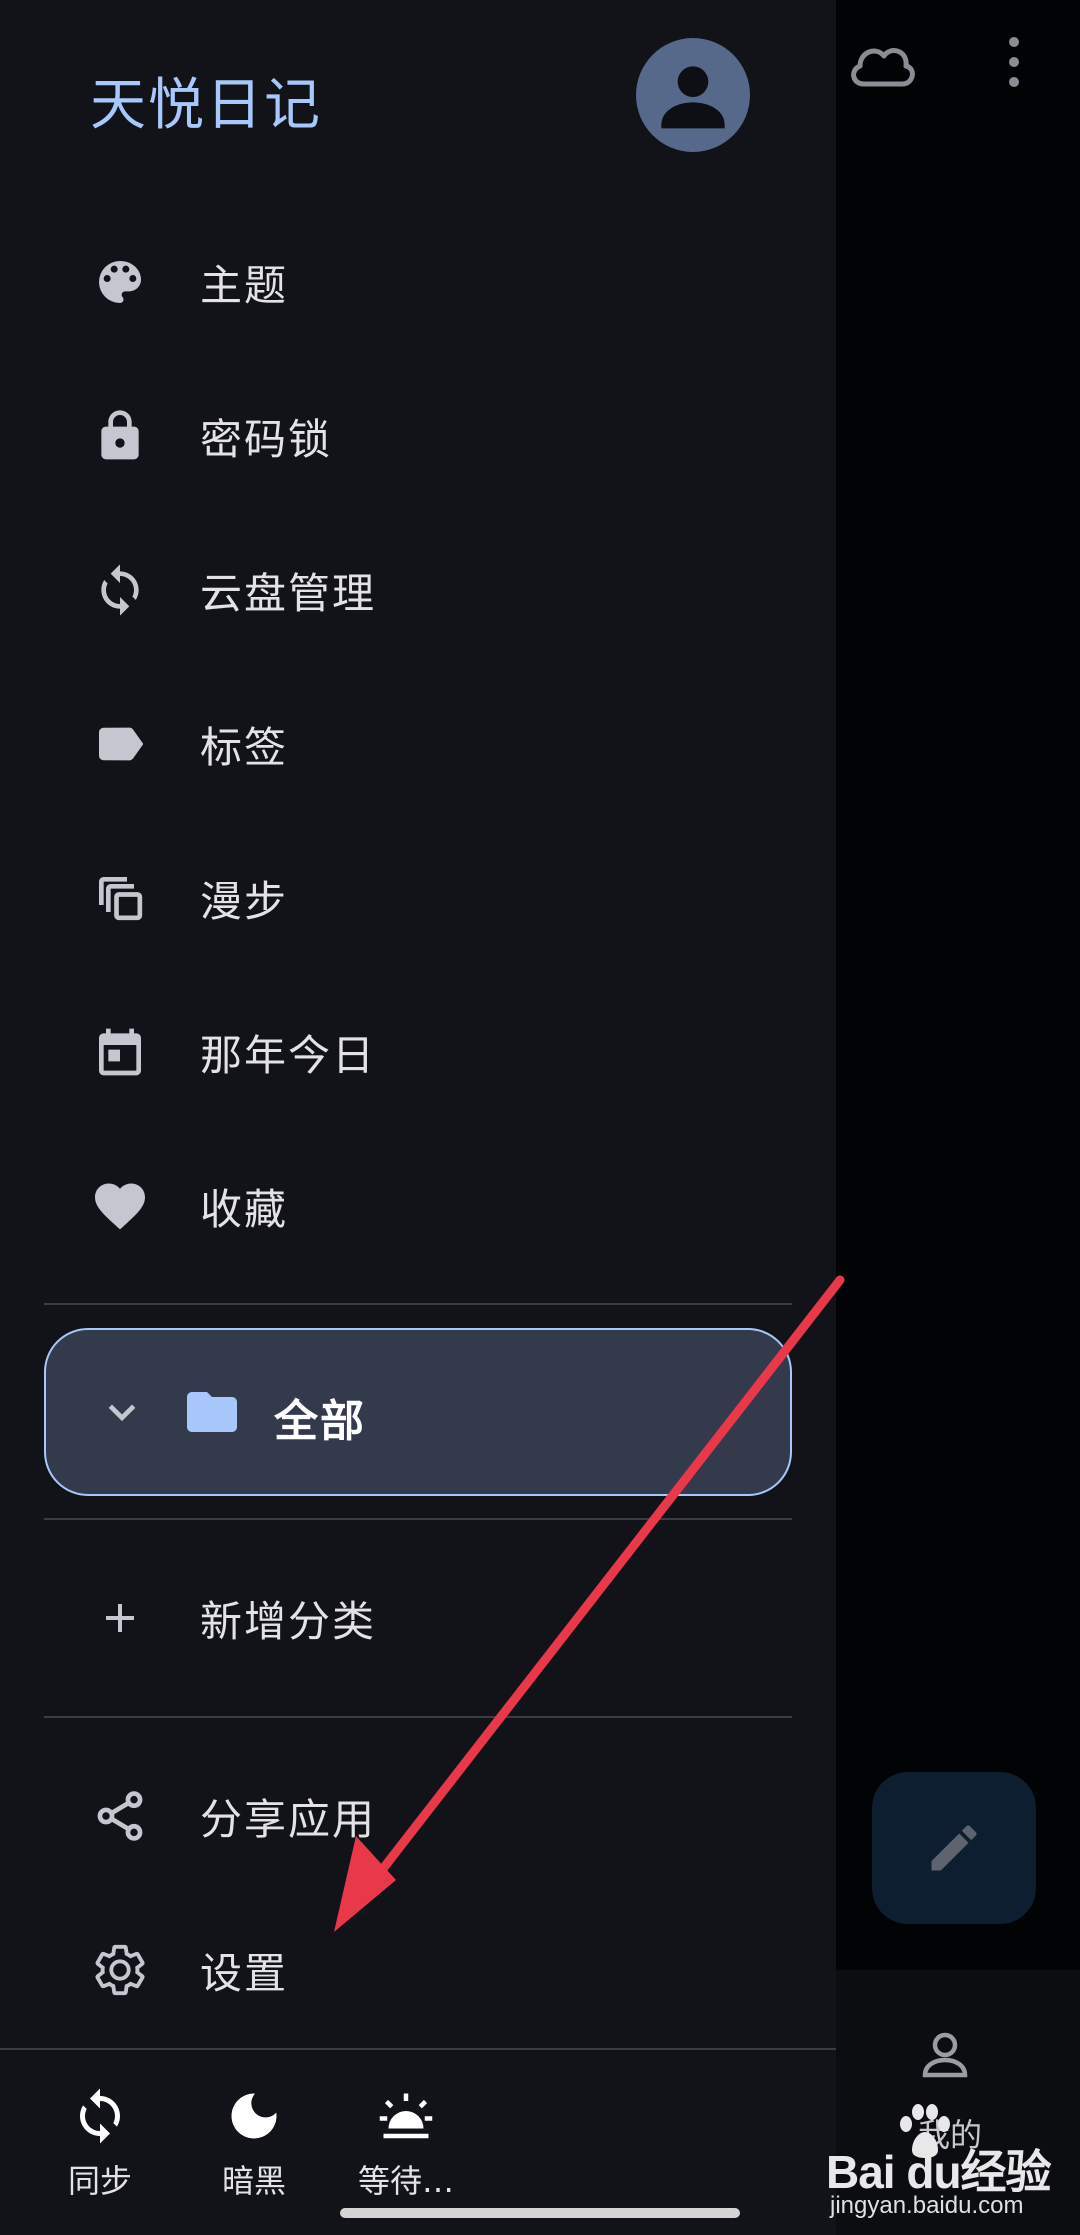 Image resolution: width=1080 pixels, height=2235 pixels. Describe the element at coordinates (418, 744) in the screenshot. I see `menu-item-tags: 标签` at that location.